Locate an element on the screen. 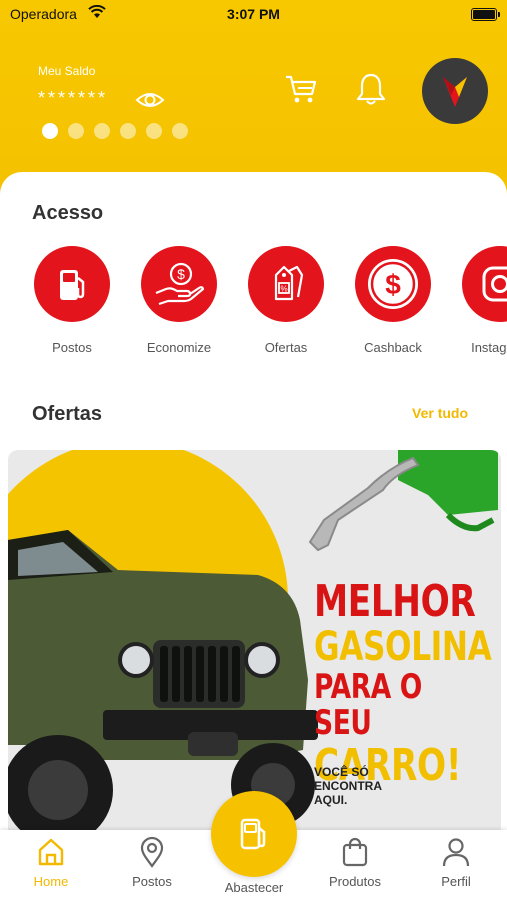 The height and width of the screenshot is (900, 507). bell-icon is located at coordinates (371, 91).